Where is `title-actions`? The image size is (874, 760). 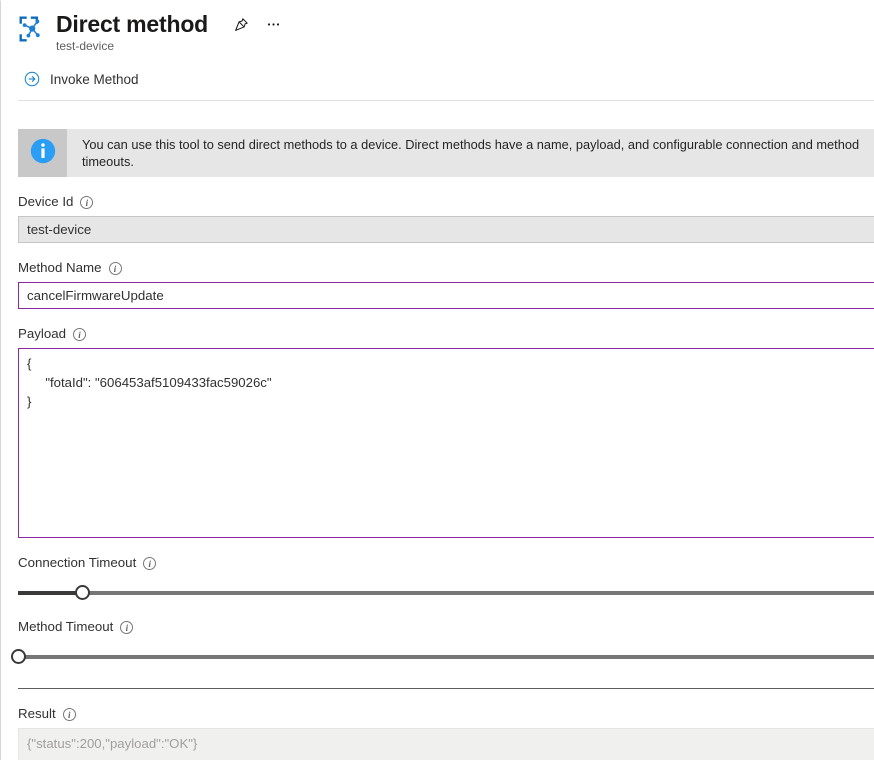 title-actions is located at coordinates (257, 24).